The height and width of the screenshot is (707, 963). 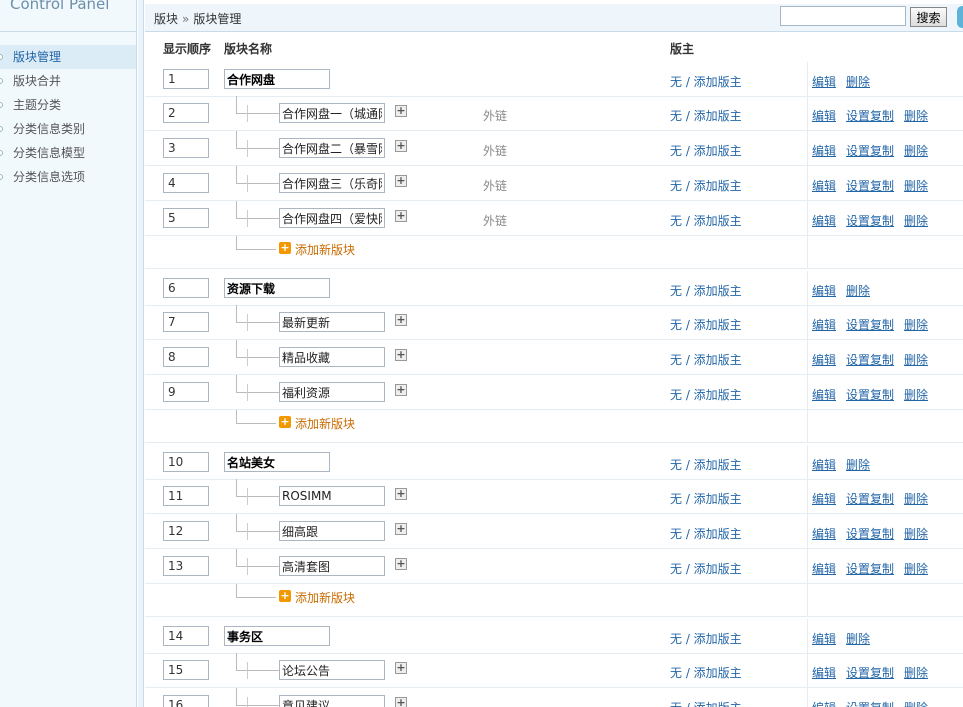 What do you see at coordinates (928, 17) in the screenshot?
I see `search-button: 搜索` at bounding box center [928, 17].